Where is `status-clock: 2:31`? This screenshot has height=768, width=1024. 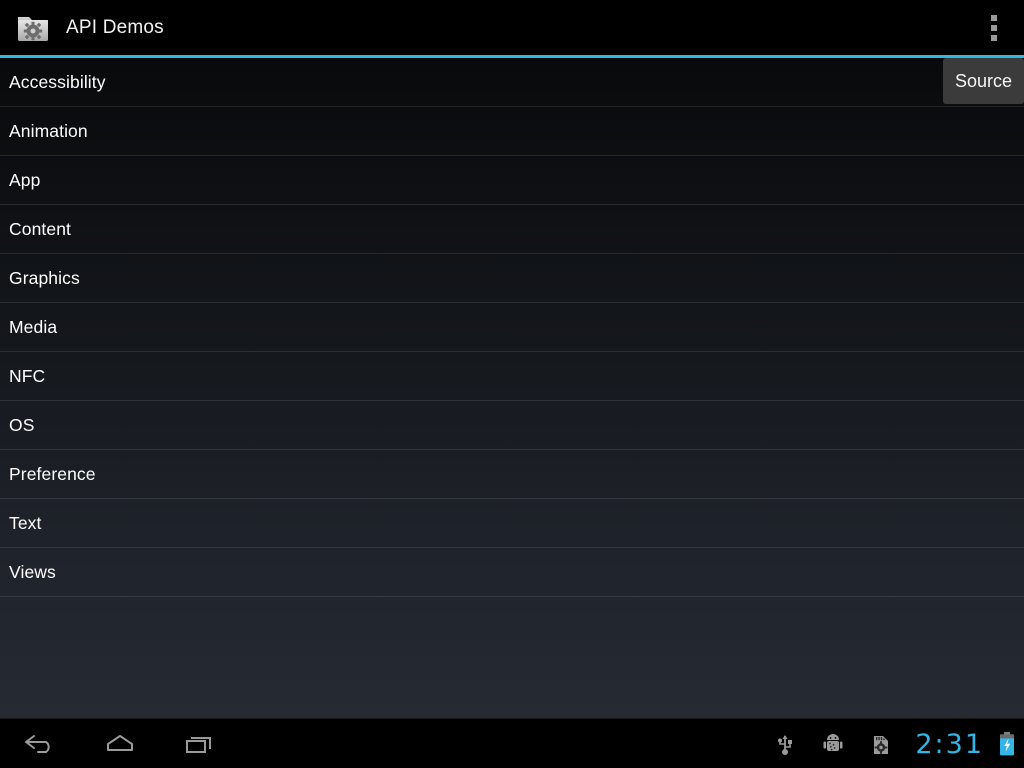
status-clock: 2:31 is located at coordinates (949, 744).